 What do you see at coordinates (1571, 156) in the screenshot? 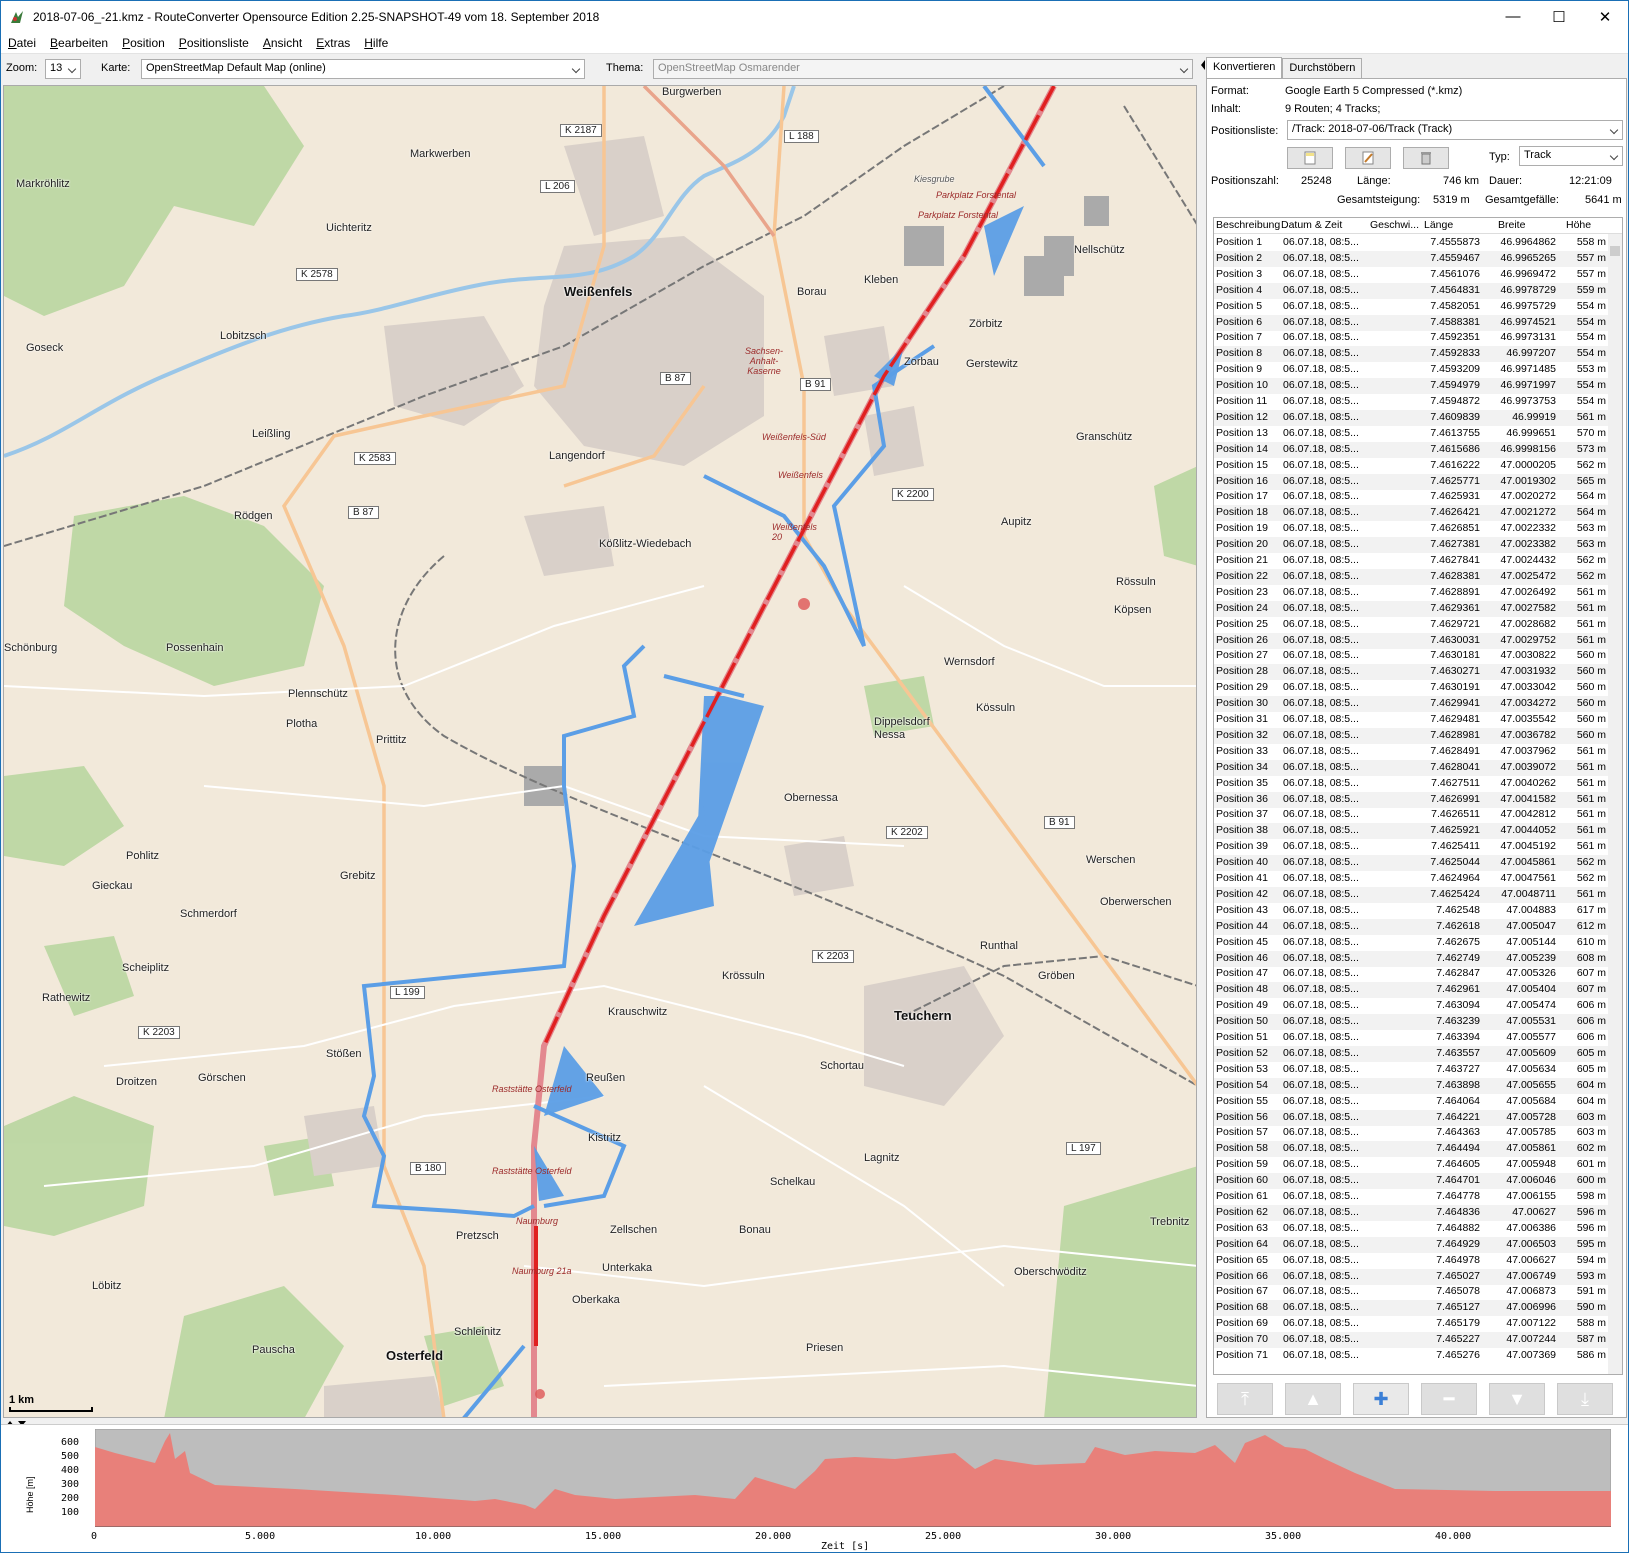
I see `type-select: Track` at bounding box center [1571, 156].